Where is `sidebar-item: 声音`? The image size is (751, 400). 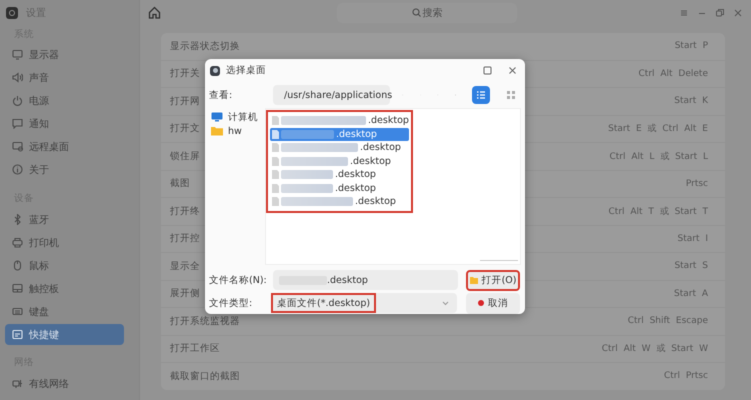
sidebar-item: 声音 is located at coordinates (69, 77).